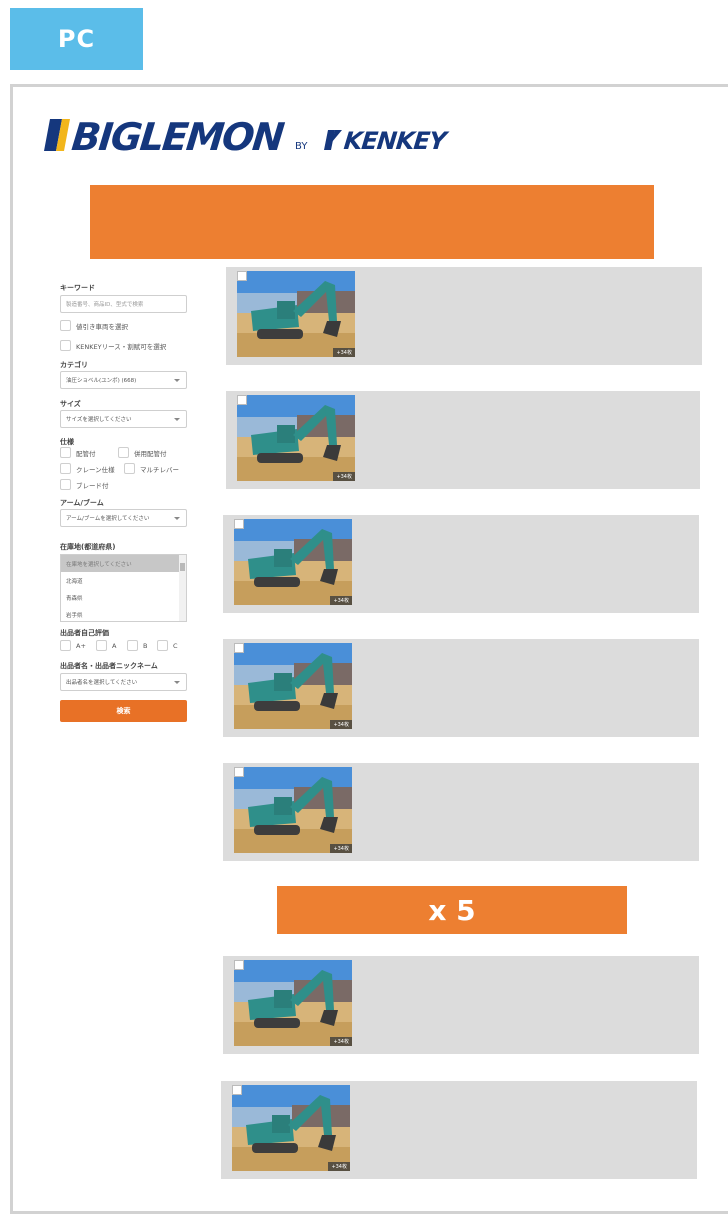 The height and width of the screenshot is (1214, 728). Describe the element at coordinates (372, 222) in the screenshot. I see `top-banner` at that location.